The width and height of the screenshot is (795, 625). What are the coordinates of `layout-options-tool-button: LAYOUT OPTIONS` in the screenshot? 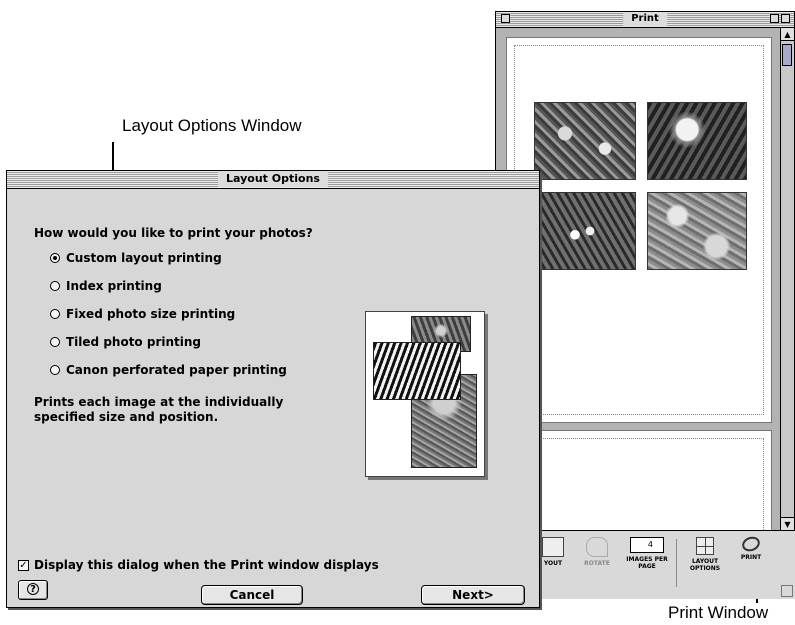 It's located at (705, 552).